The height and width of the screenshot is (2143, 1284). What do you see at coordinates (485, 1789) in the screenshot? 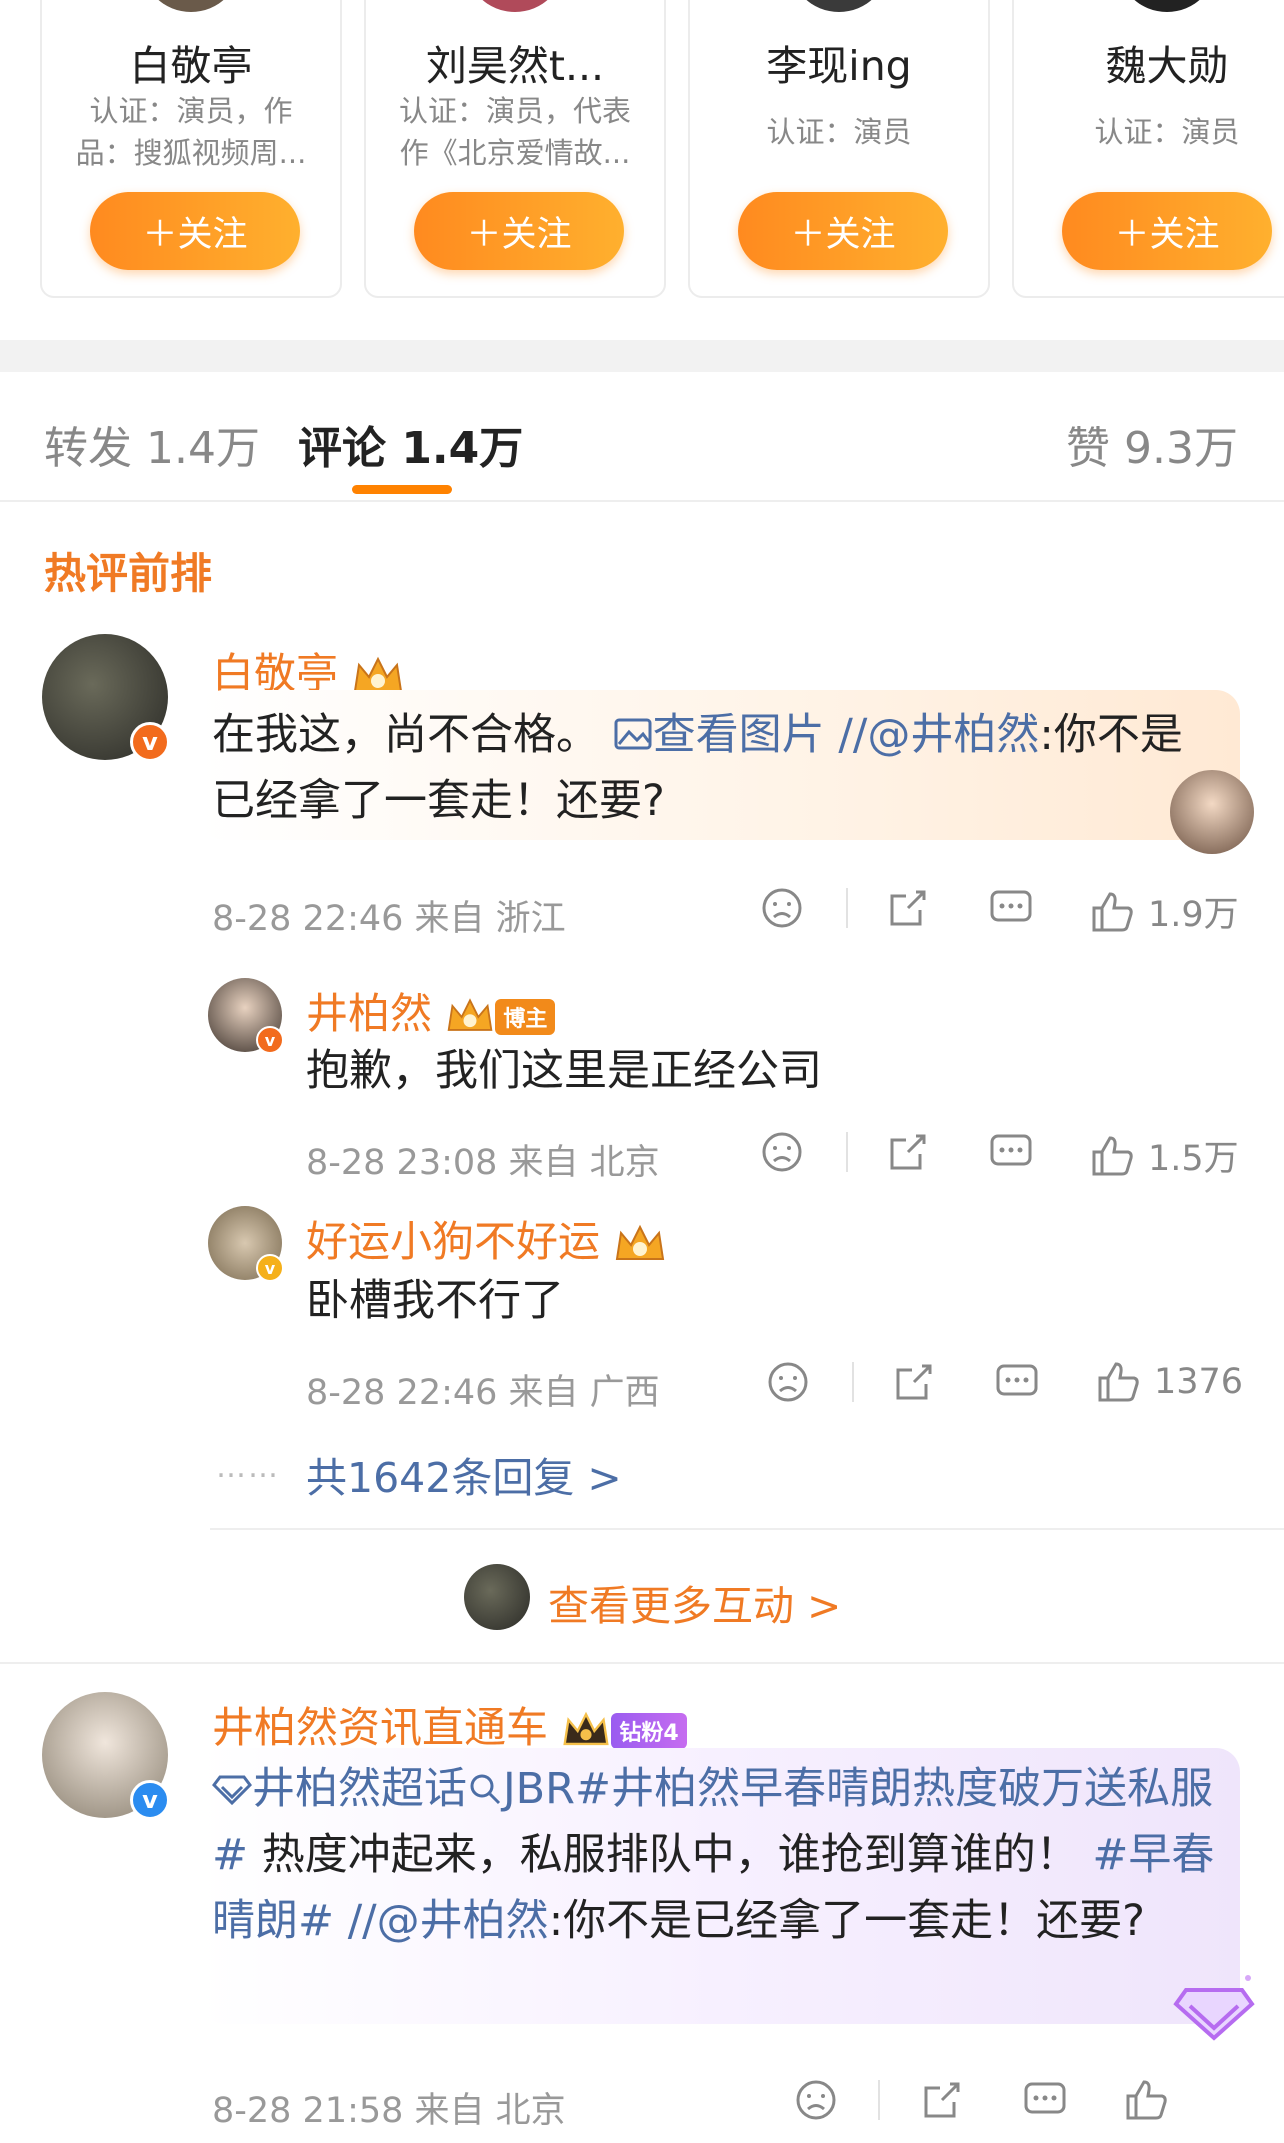
I see `search-icon` at bounding box center [485, 1789].